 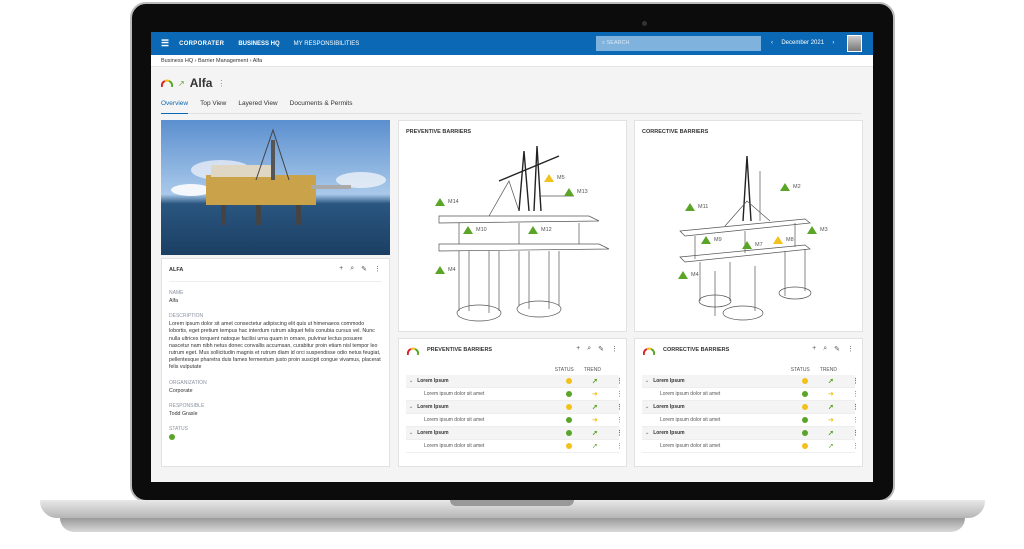 I want to click on table-header: STATUS TREND, so click(x=748, y=371).